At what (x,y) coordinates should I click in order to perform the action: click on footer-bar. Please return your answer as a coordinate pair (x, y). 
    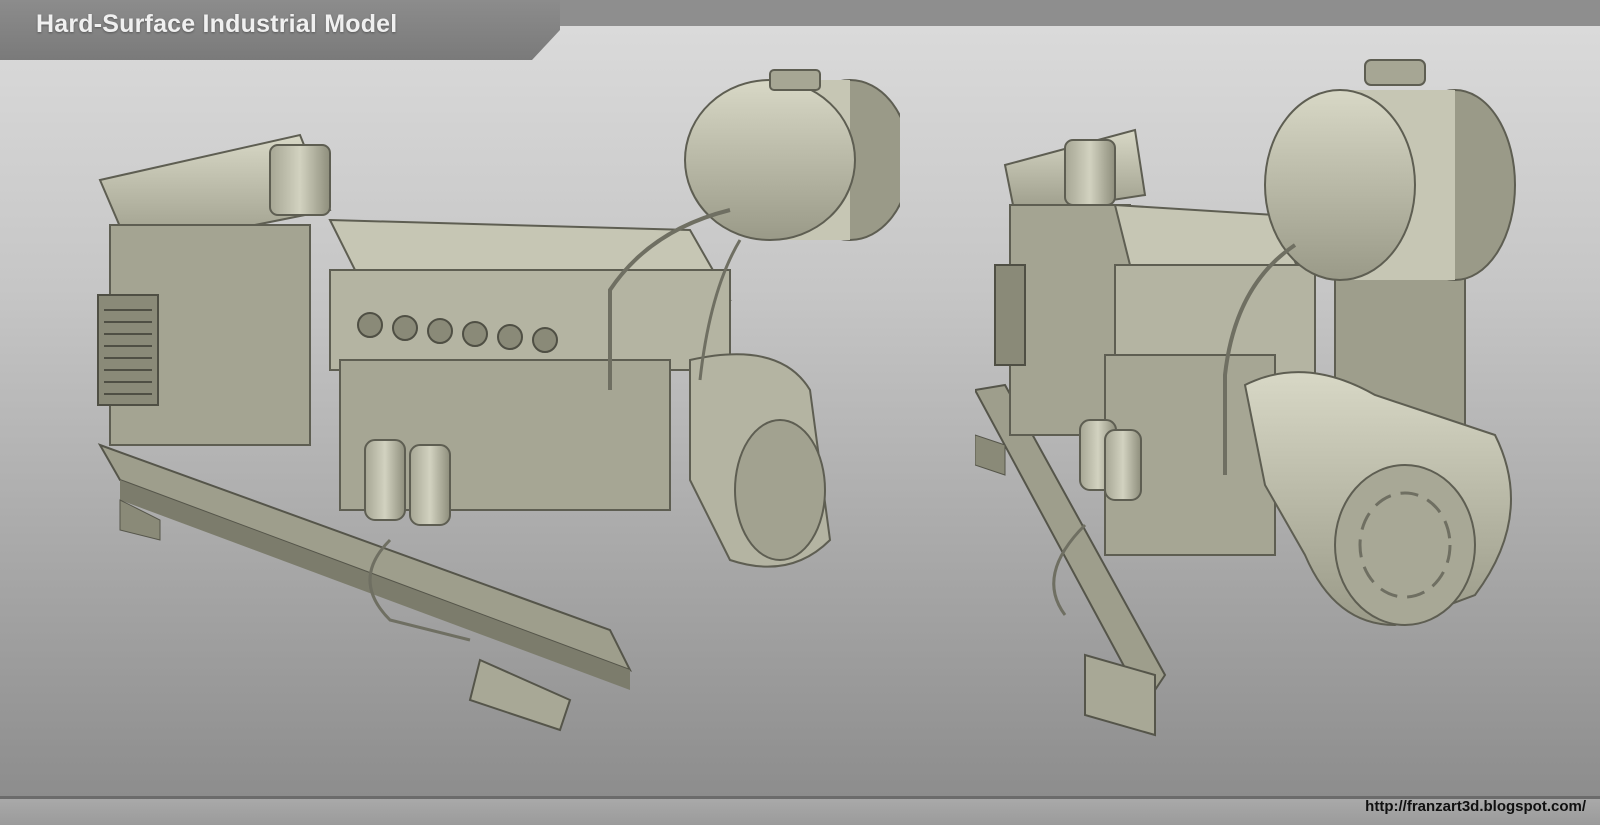
    Looking at the image, I should click on (800, 810).